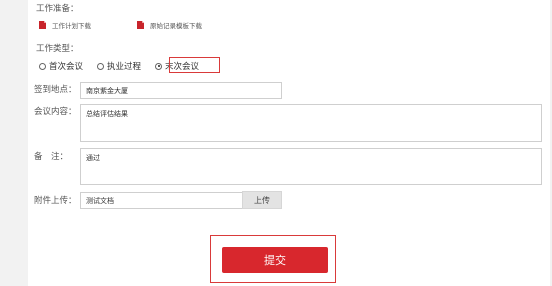 The width and height of the screenshot is (552, 286). I want to click on download-record-template-label: 原始记录模板下载, so click(176, 26).